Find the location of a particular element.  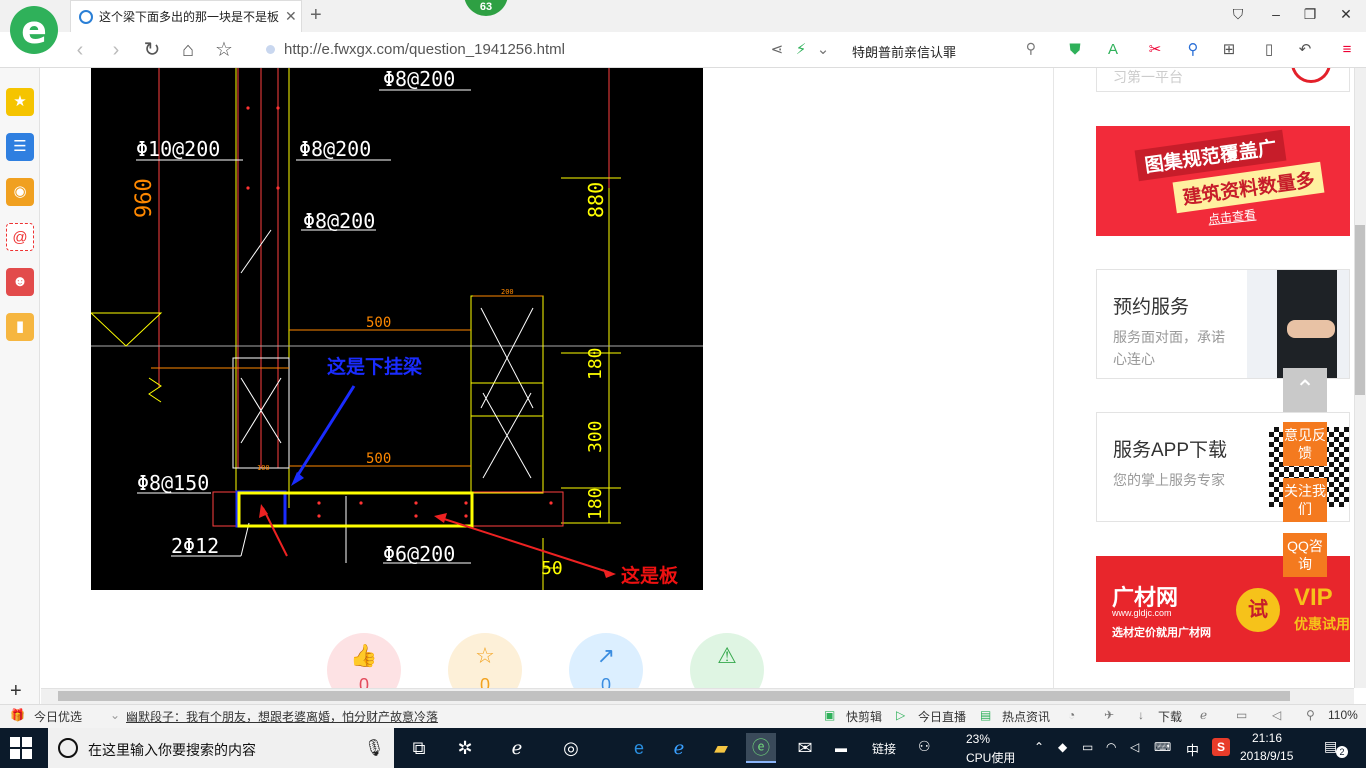

clock-date: 2018/9/15 is located at coordinates (1266, 756).